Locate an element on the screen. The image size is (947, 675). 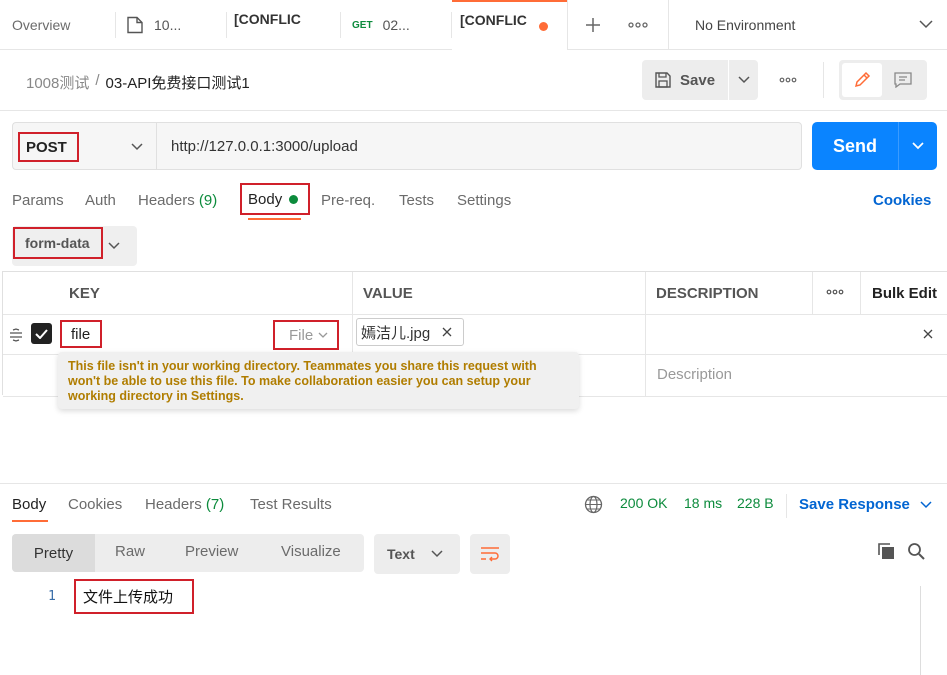
url-input: http://127.0.0.1:3000/upload is located at coordinates (479, 146).